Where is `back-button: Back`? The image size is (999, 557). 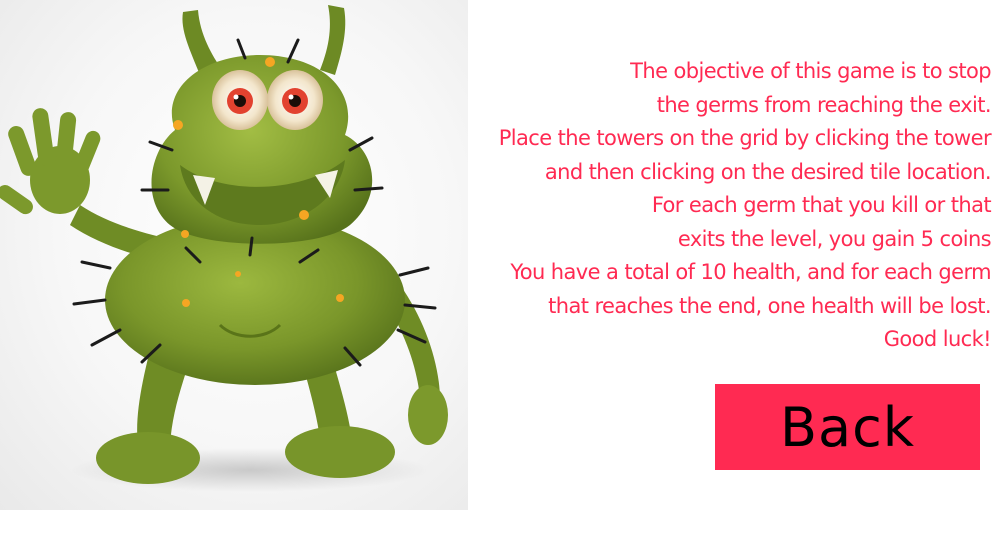
back-button: Back is located at coordinates (847, 427).